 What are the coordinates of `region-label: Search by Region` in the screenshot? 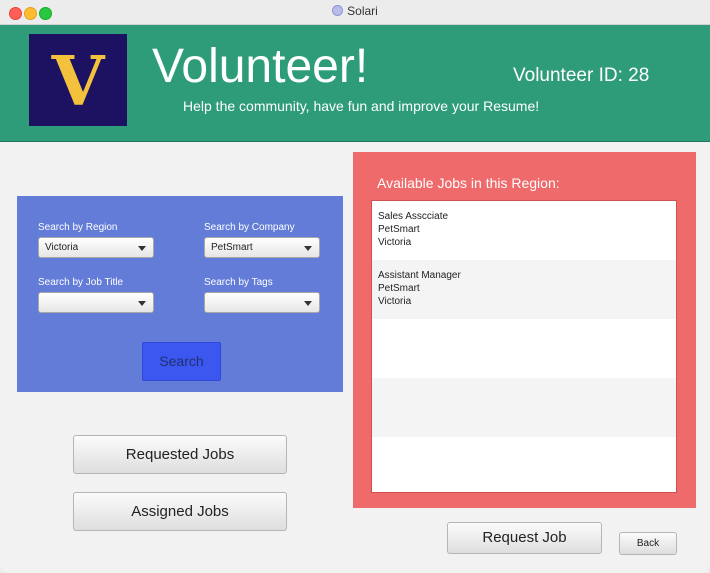 It's located at (78, 227).